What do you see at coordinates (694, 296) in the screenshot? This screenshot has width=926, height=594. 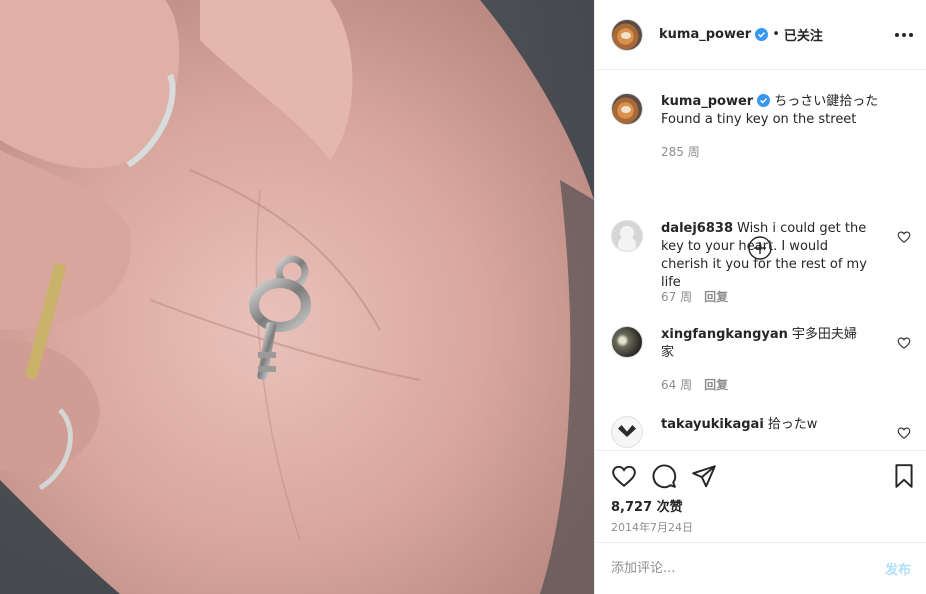 I see `comment-meta: 67 周回复` at bounding box center [694, 296].